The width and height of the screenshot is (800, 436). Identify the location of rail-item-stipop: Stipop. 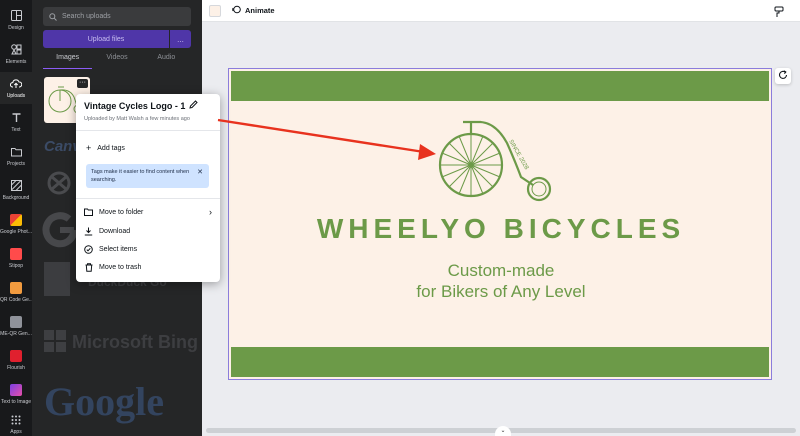
(16, 258).